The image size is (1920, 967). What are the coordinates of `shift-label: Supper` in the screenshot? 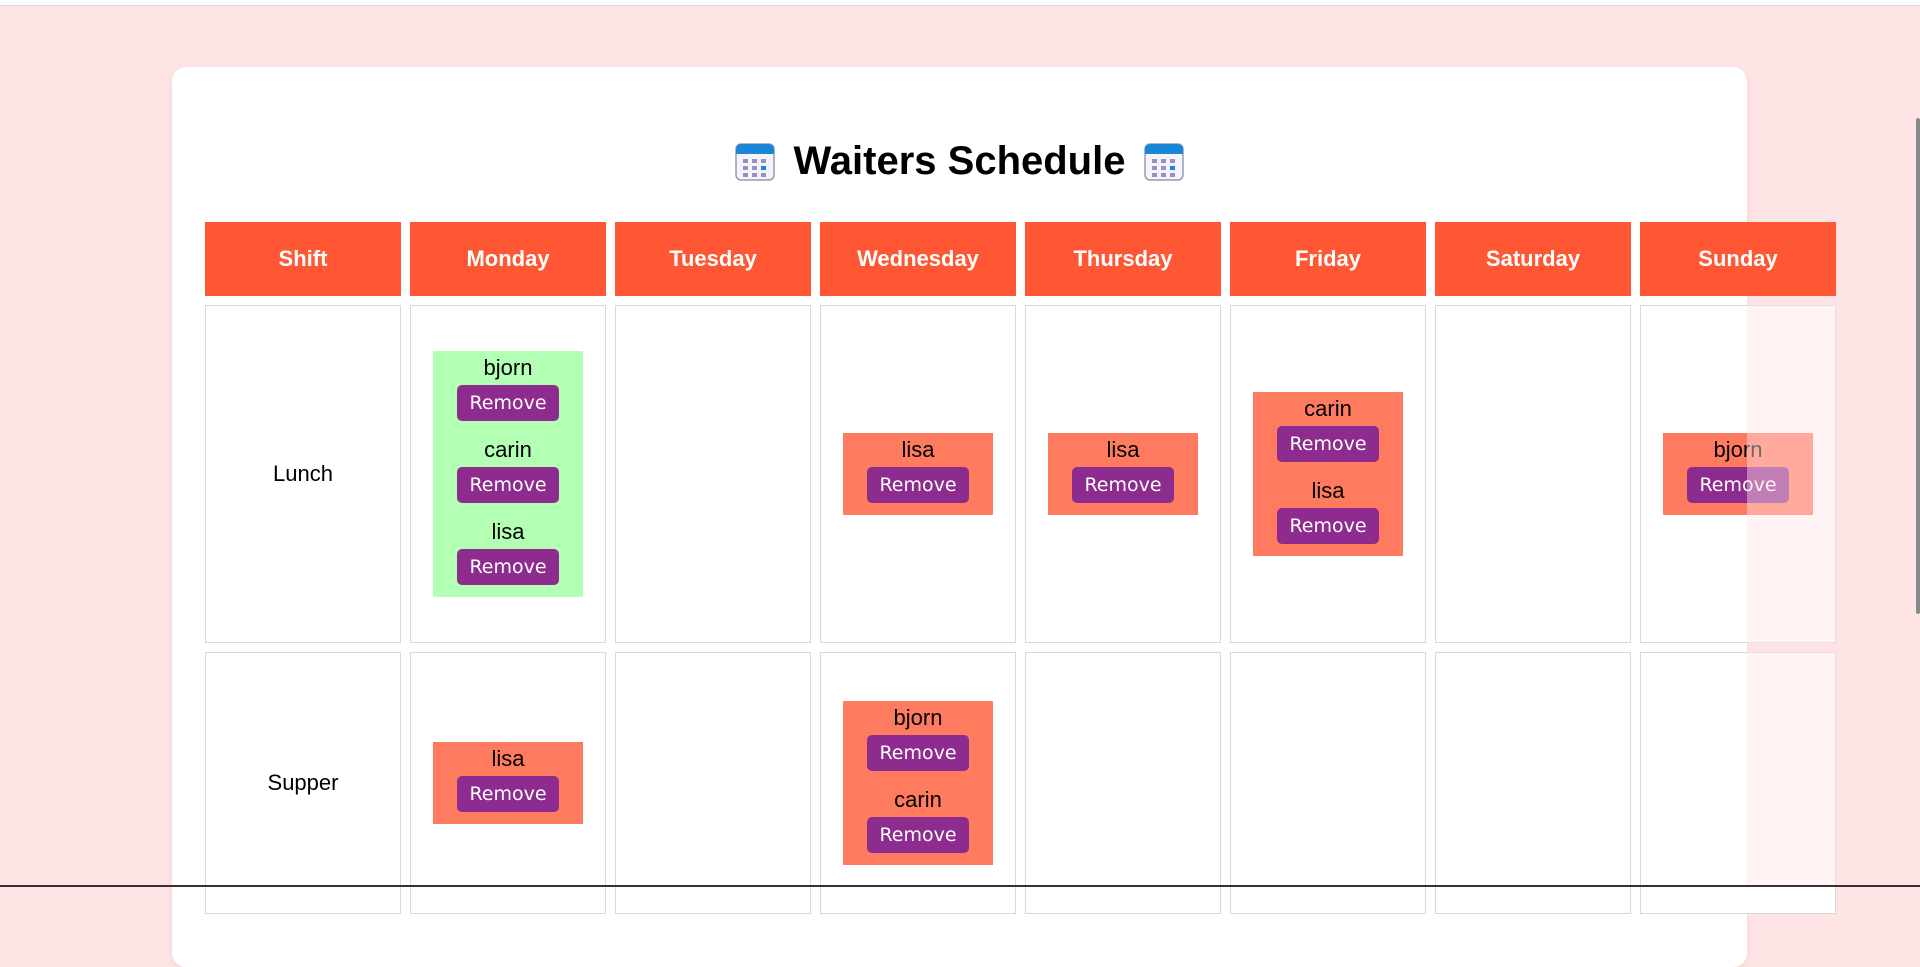 It's located at (303, 782).